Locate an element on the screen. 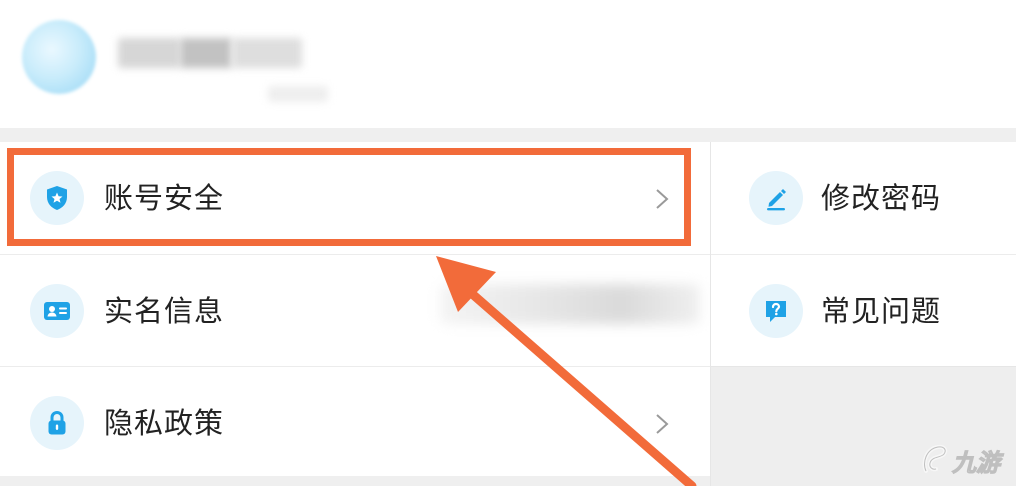 The image size is (1016, 486). menu-item-change-password: 修改密码 is located at coordinates (863, 198).